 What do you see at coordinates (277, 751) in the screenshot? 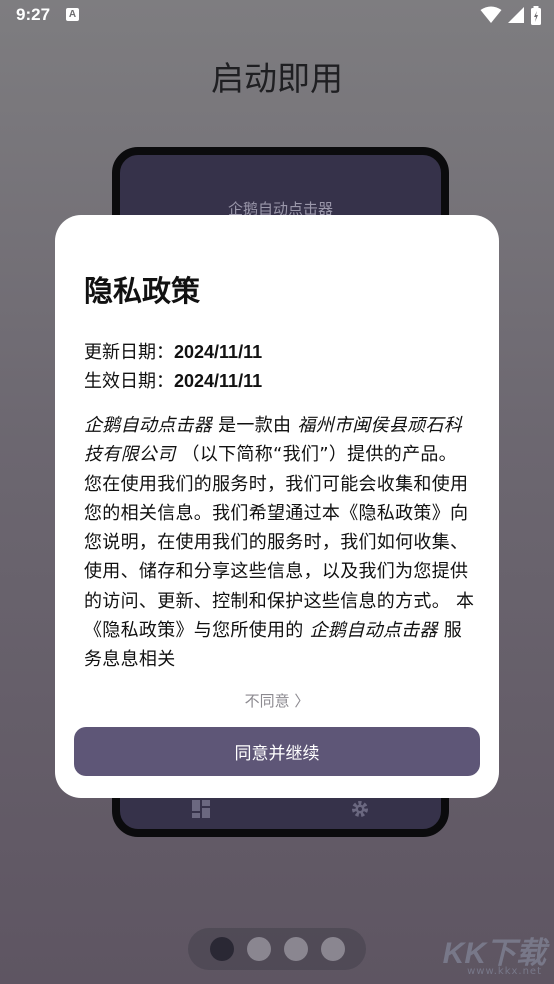
I see `agree-continue-button: 同意并继续` at bounding box center [277, 751].